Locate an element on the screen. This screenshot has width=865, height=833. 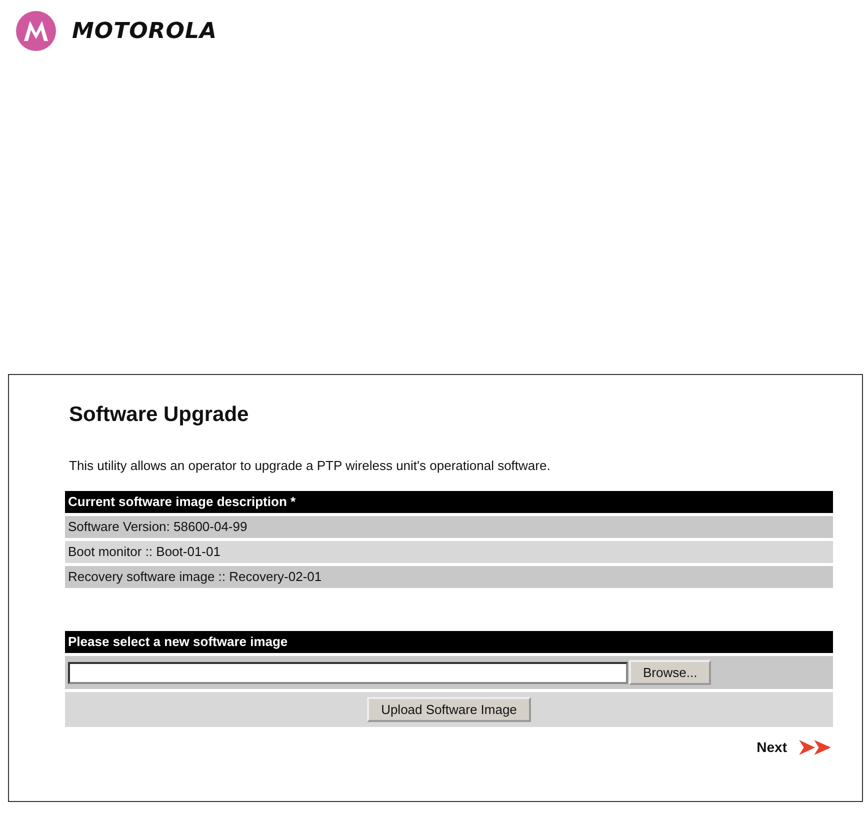
double-arrow-icon is located at coordinates (816, 747).